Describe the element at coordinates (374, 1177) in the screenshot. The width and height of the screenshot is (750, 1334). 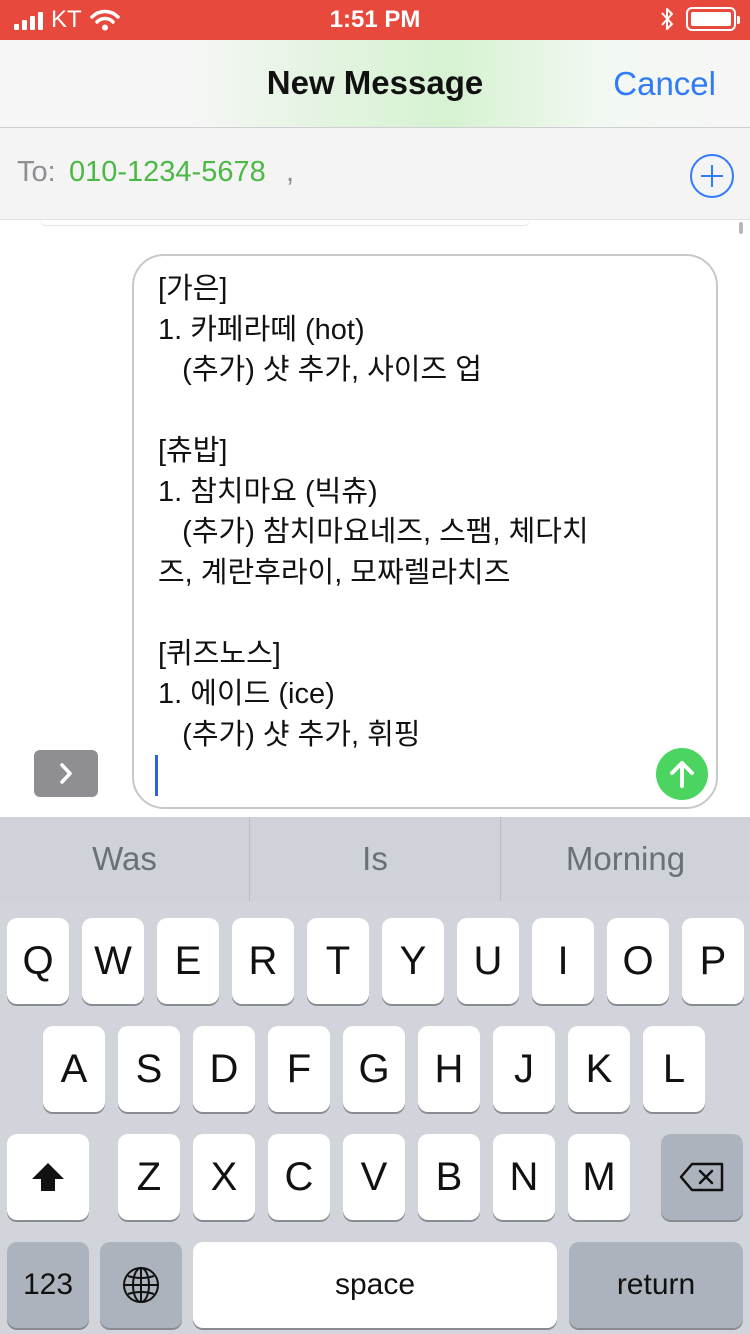
I see `key-v: V` at that location.